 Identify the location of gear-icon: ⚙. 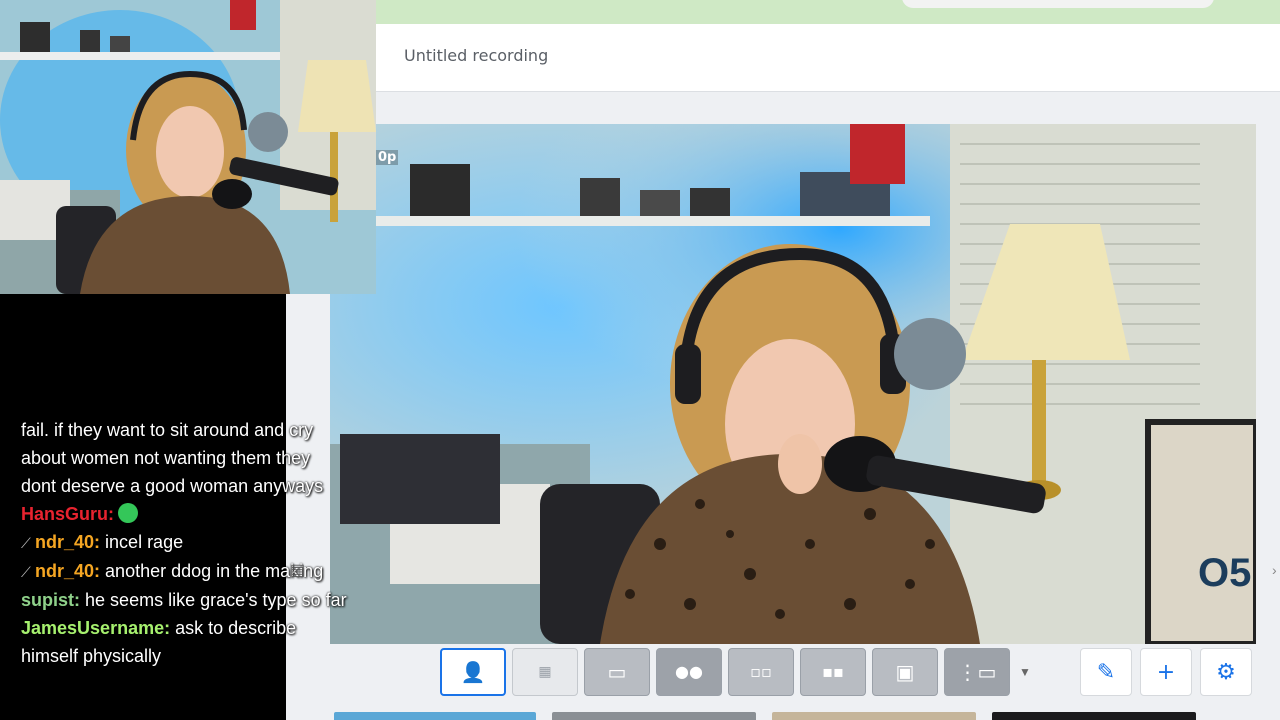
(1226, 672).